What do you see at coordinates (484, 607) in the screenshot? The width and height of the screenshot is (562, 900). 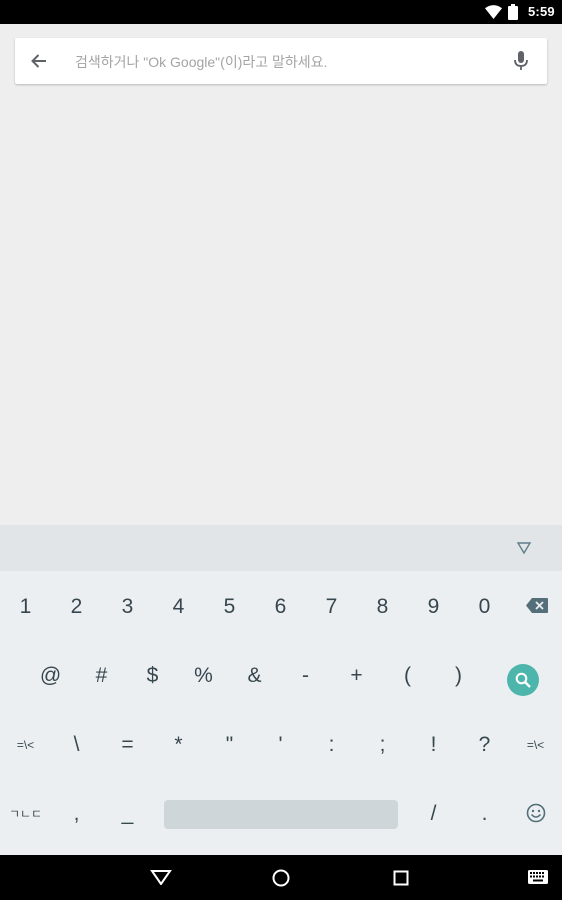 I see `key-0: 0` at bounding box center [484, 607].